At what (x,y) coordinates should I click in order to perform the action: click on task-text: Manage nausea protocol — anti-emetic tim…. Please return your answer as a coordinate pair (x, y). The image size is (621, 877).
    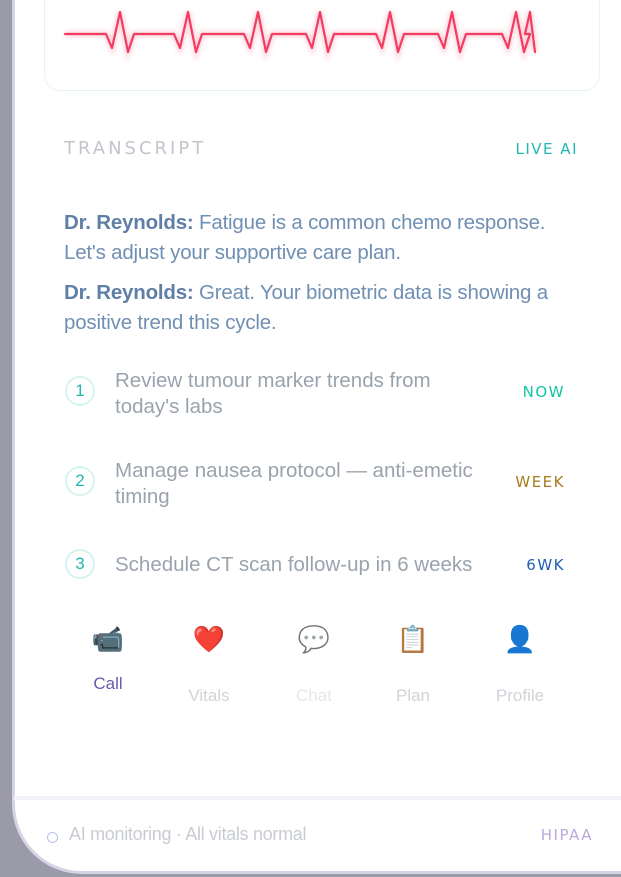
    Looking at the image, I should click on (294, 483).